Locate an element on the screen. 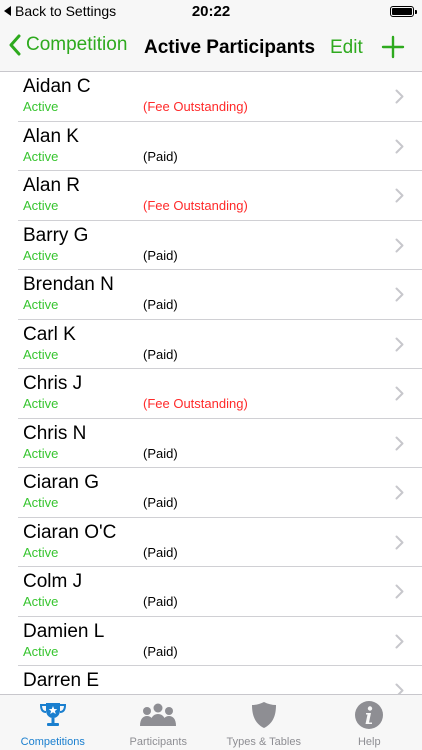 This screenshot has width=422, height=750. back-button: Competition is located at coordinates (67, 45).